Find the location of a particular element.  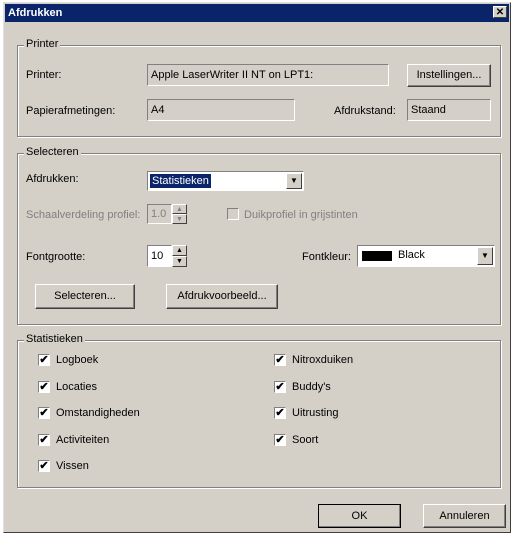

checkbox-locaties: ✔ is located at coordinates (44, 387).